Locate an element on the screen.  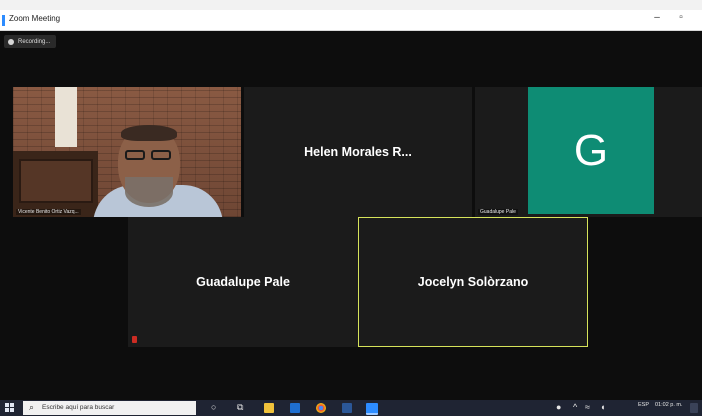
zoom-icon is located at coordinates (372, 409).